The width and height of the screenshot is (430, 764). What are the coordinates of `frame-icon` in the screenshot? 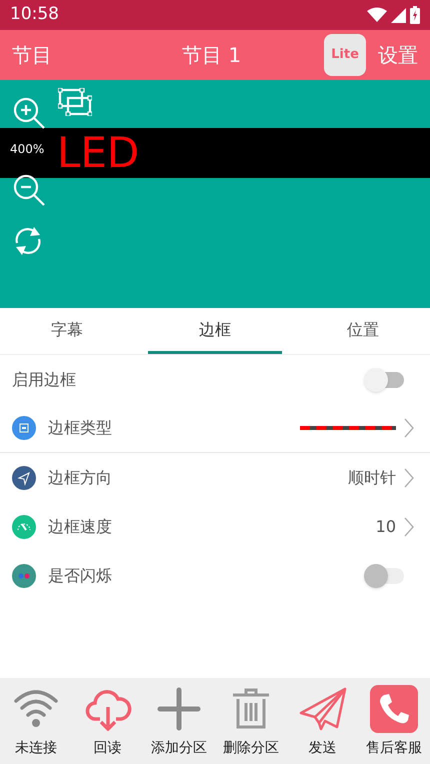 It's located at (24, 428).